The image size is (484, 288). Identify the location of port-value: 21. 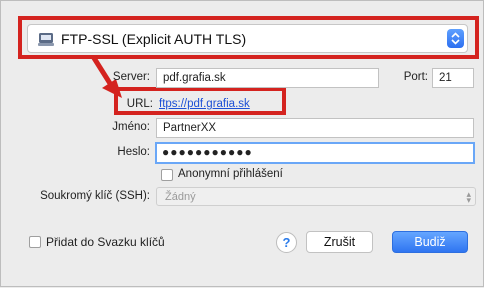
(445, 78).